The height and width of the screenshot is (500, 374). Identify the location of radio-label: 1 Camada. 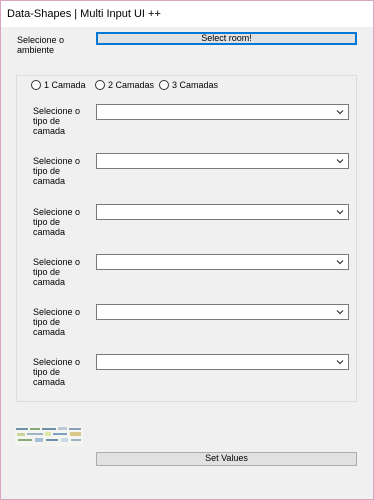
(65, 85).